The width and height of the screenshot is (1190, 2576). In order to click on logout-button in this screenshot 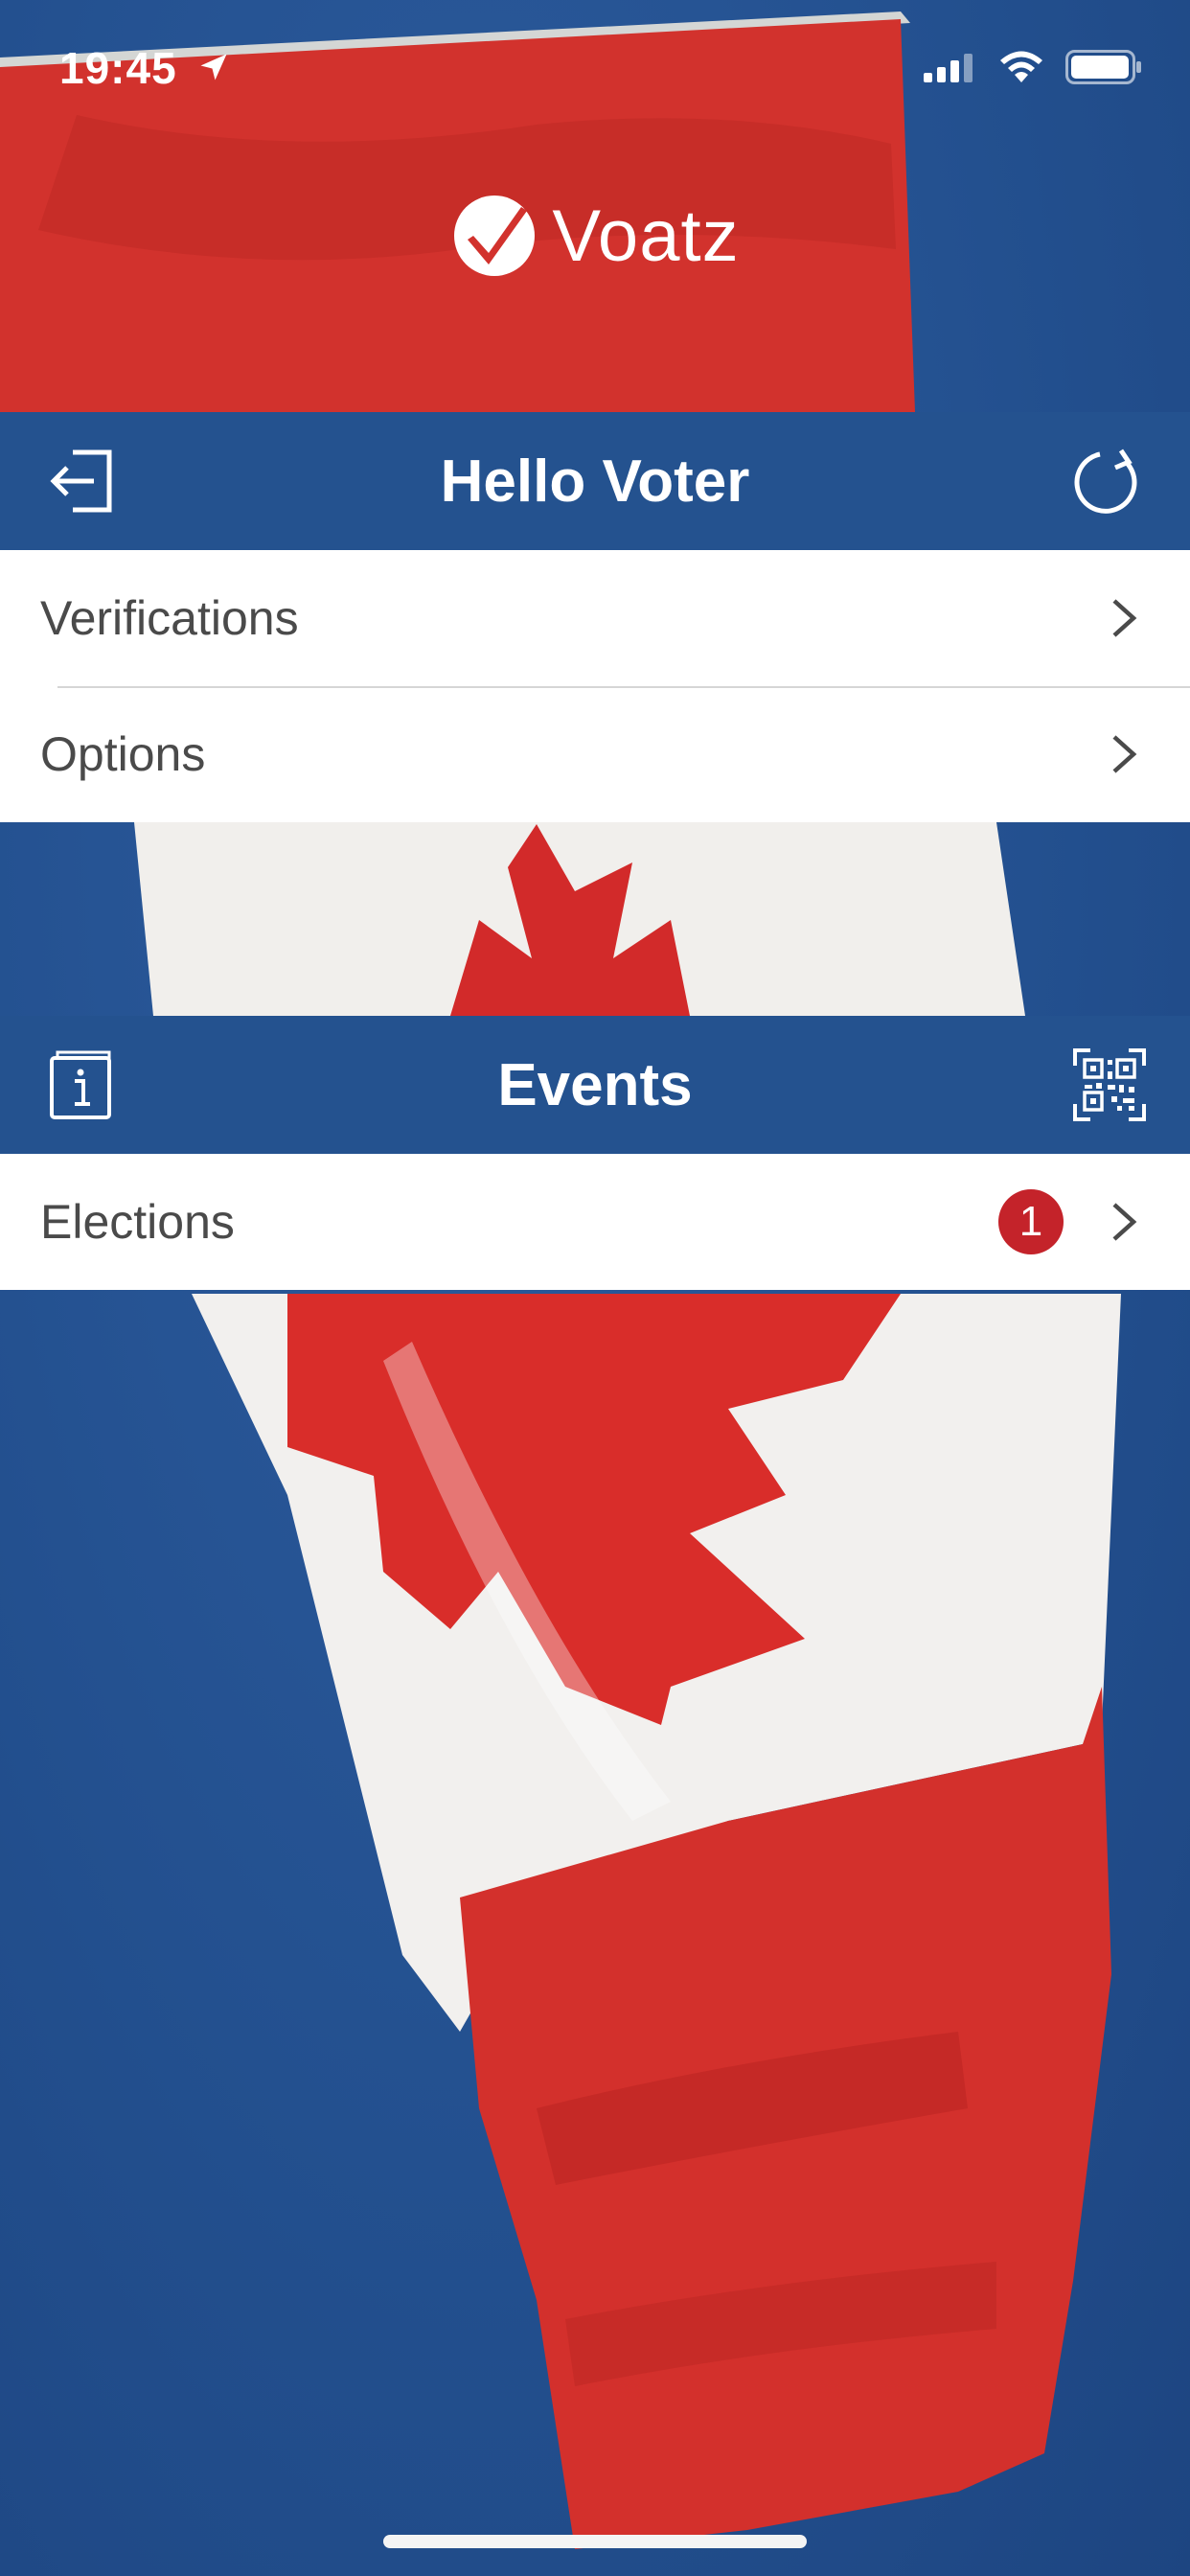, I will do `click(80, 481)`.